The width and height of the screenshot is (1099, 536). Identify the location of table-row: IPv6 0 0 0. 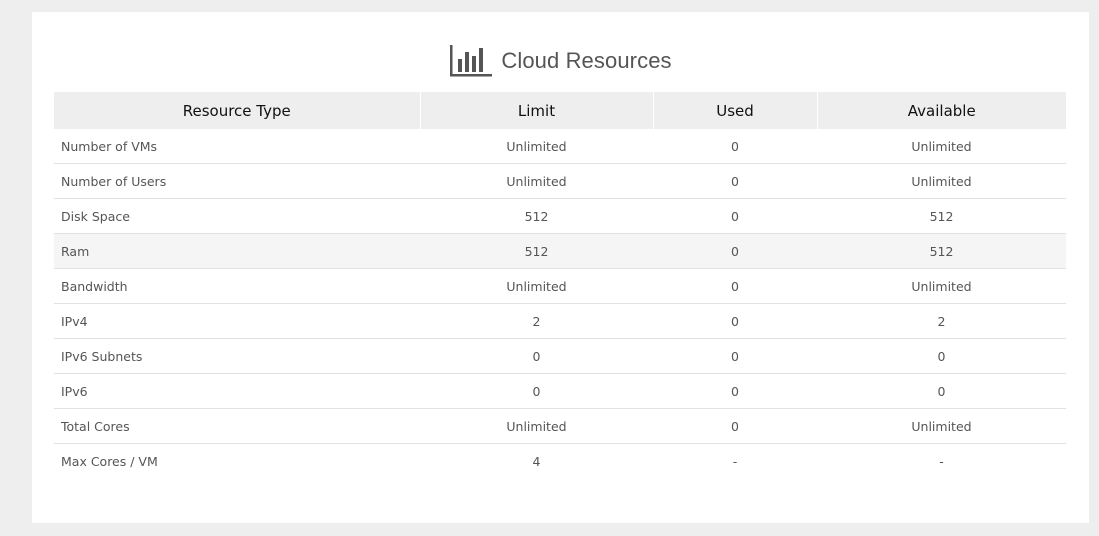
(560, 391).